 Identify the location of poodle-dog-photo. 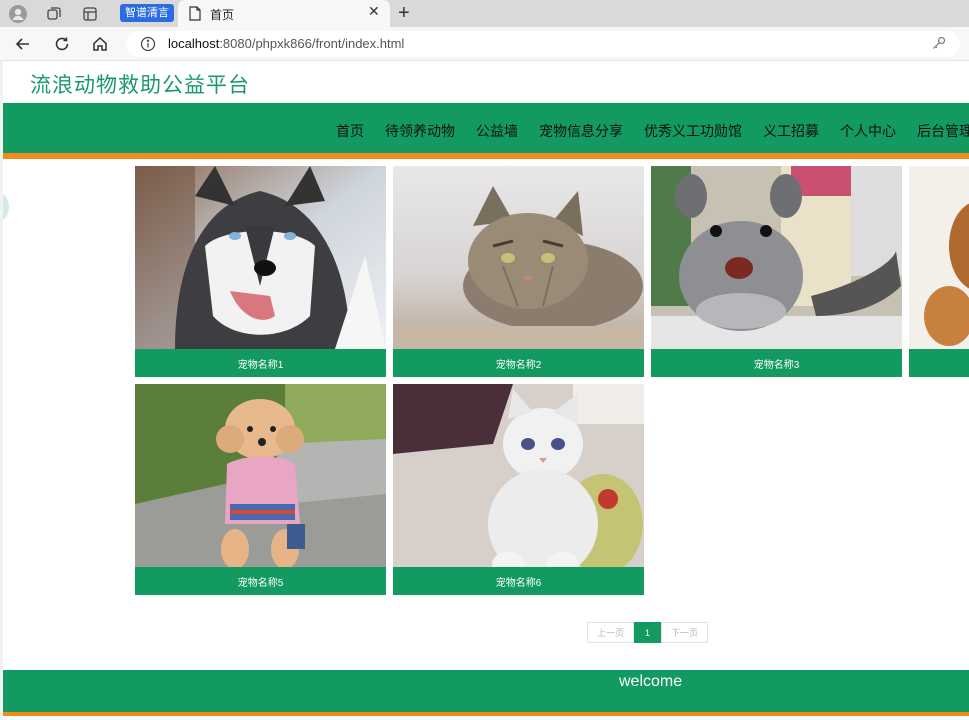
(260, 475).